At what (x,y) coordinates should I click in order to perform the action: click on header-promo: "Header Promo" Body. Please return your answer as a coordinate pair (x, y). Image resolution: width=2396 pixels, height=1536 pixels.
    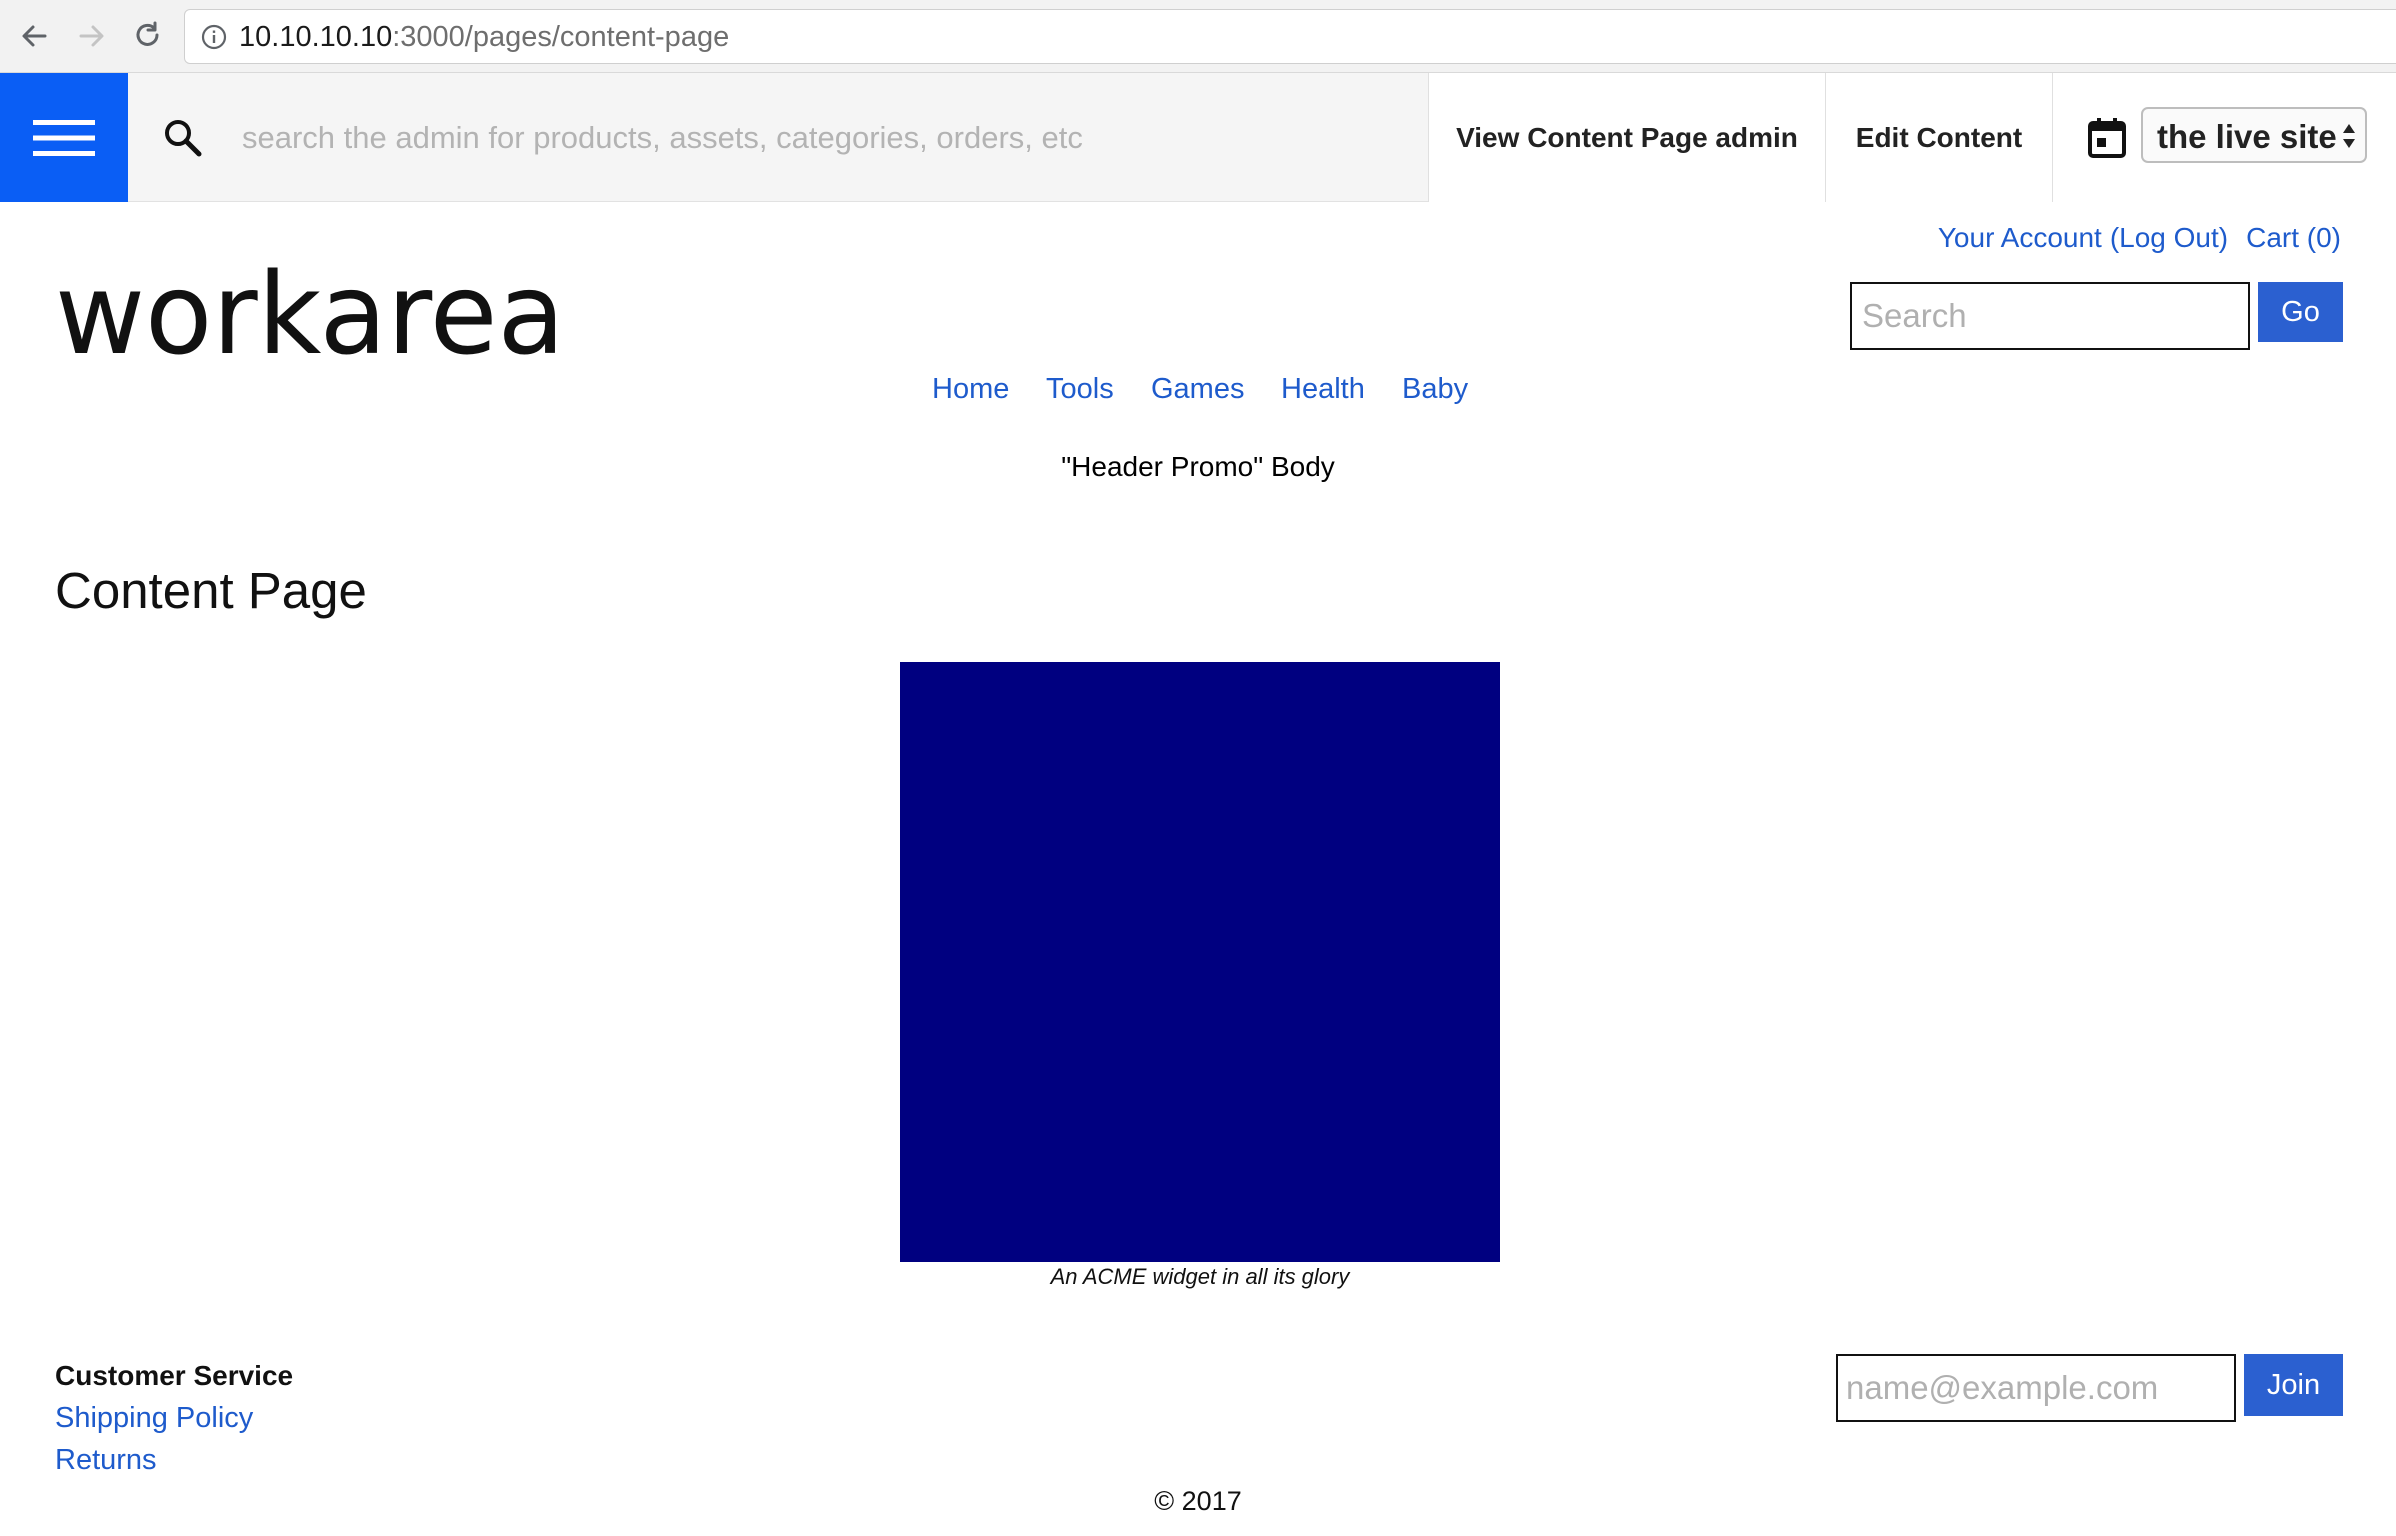
    Looking at the image, I should click on (1198, 466).